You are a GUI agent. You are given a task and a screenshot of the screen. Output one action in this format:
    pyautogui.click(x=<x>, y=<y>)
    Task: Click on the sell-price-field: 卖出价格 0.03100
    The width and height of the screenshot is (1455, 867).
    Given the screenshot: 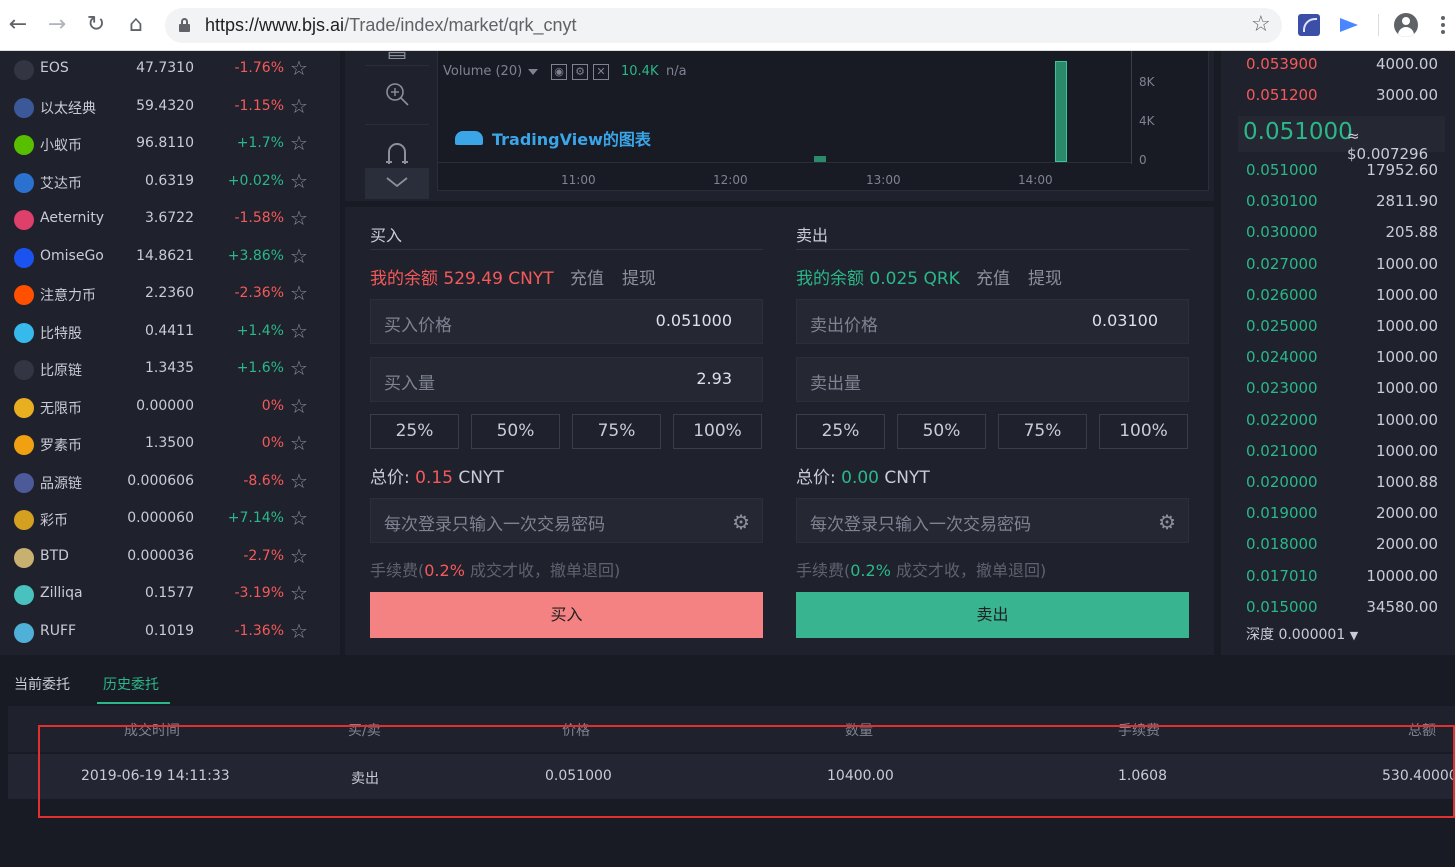 What is the action you would take?
    pyautogui.click(x=992, y=321)
    